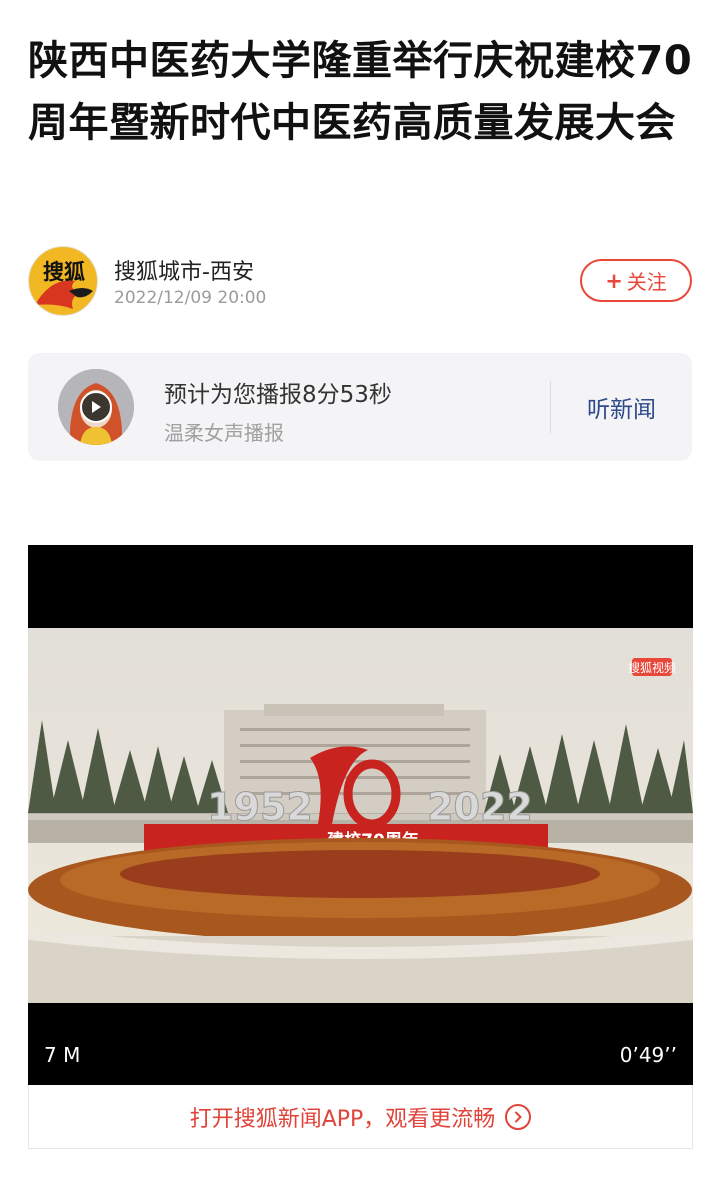 This screenshot has height=1188, width=720. I want to click on author-avatar: 搜狐, so click(63, 281).